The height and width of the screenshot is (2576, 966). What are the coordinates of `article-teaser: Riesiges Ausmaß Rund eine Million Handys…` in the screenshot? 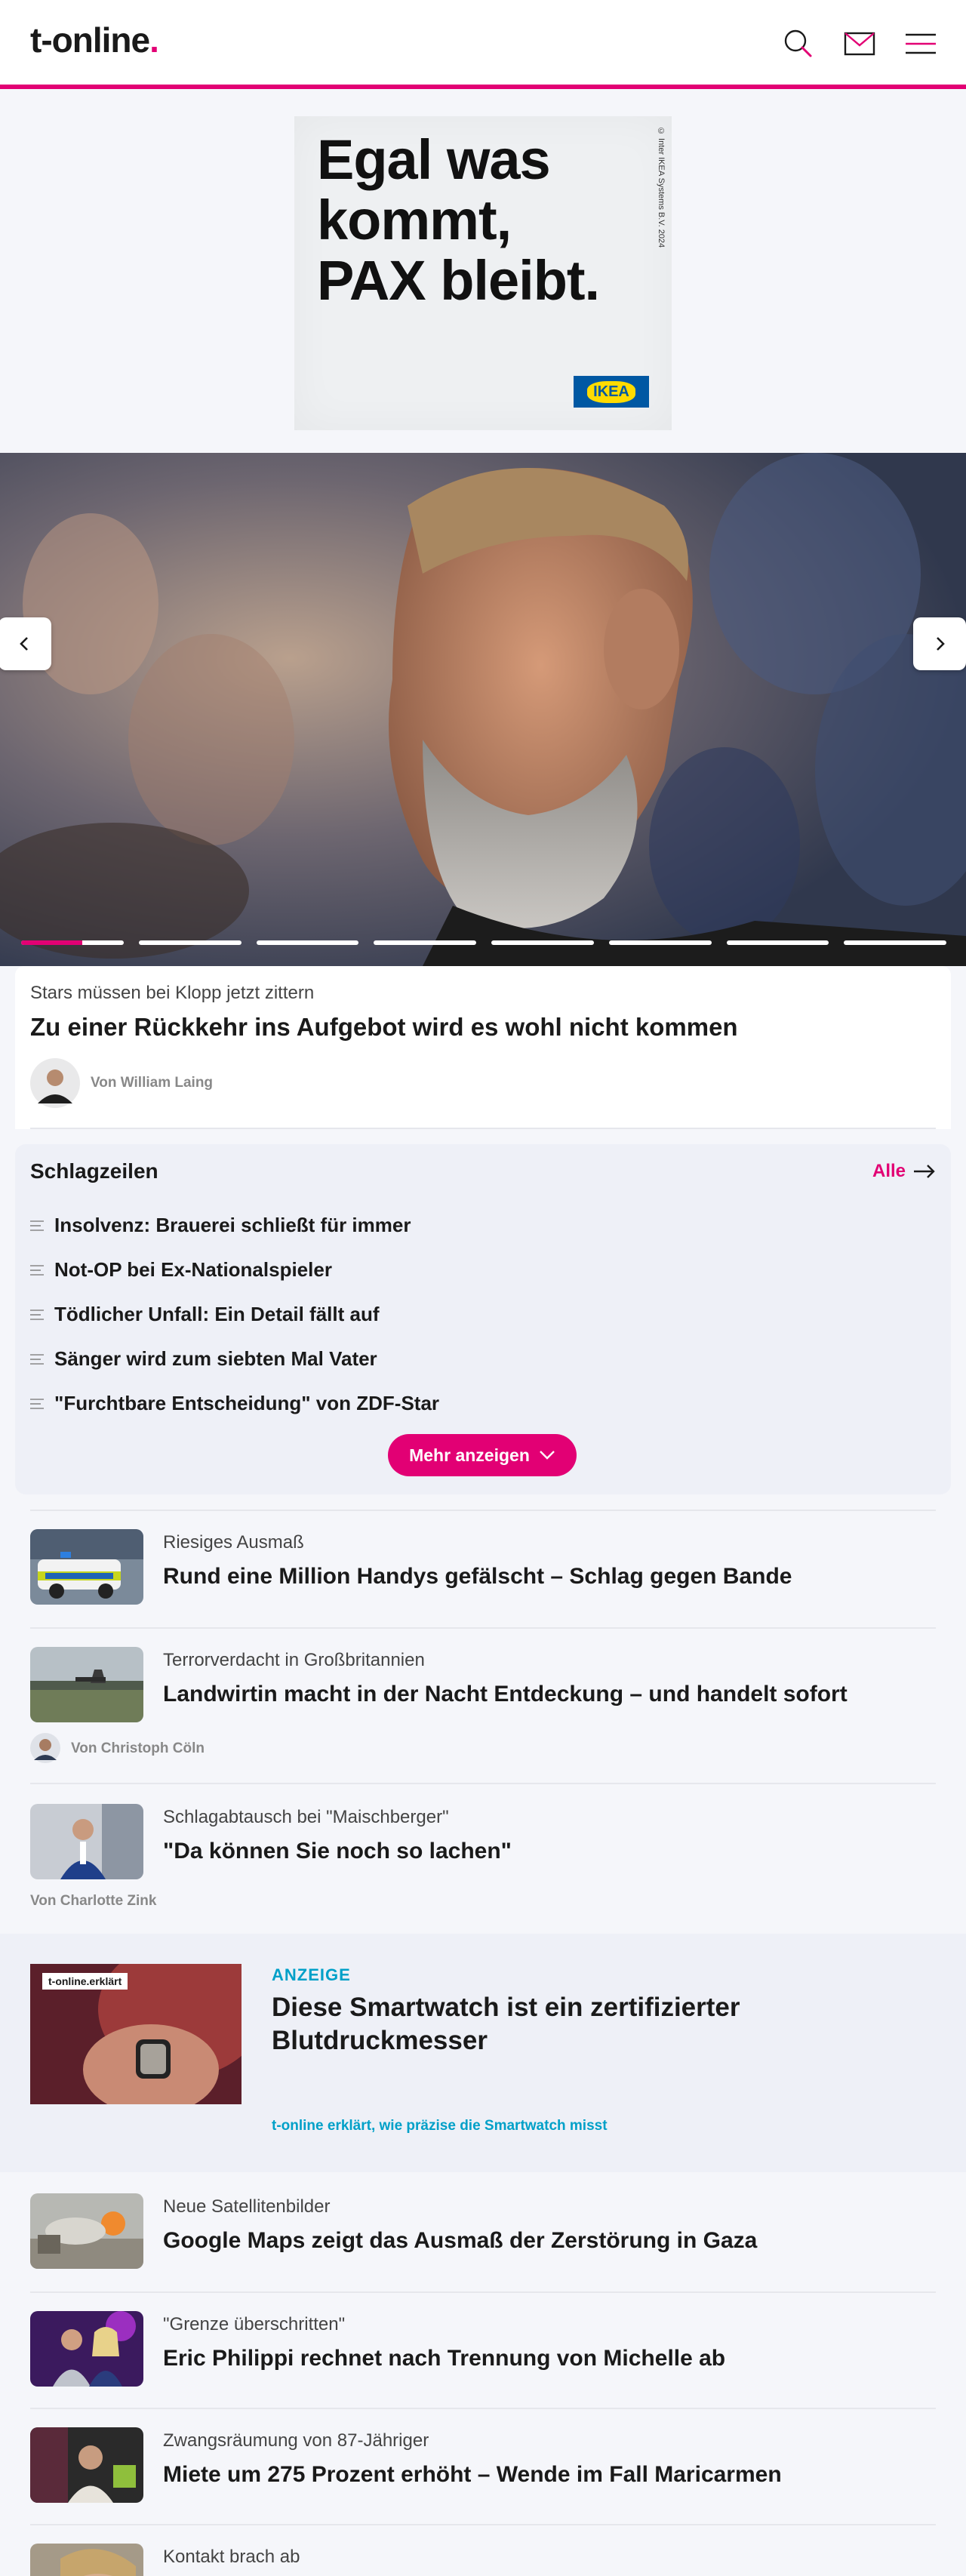 It's located at (483, 1570).